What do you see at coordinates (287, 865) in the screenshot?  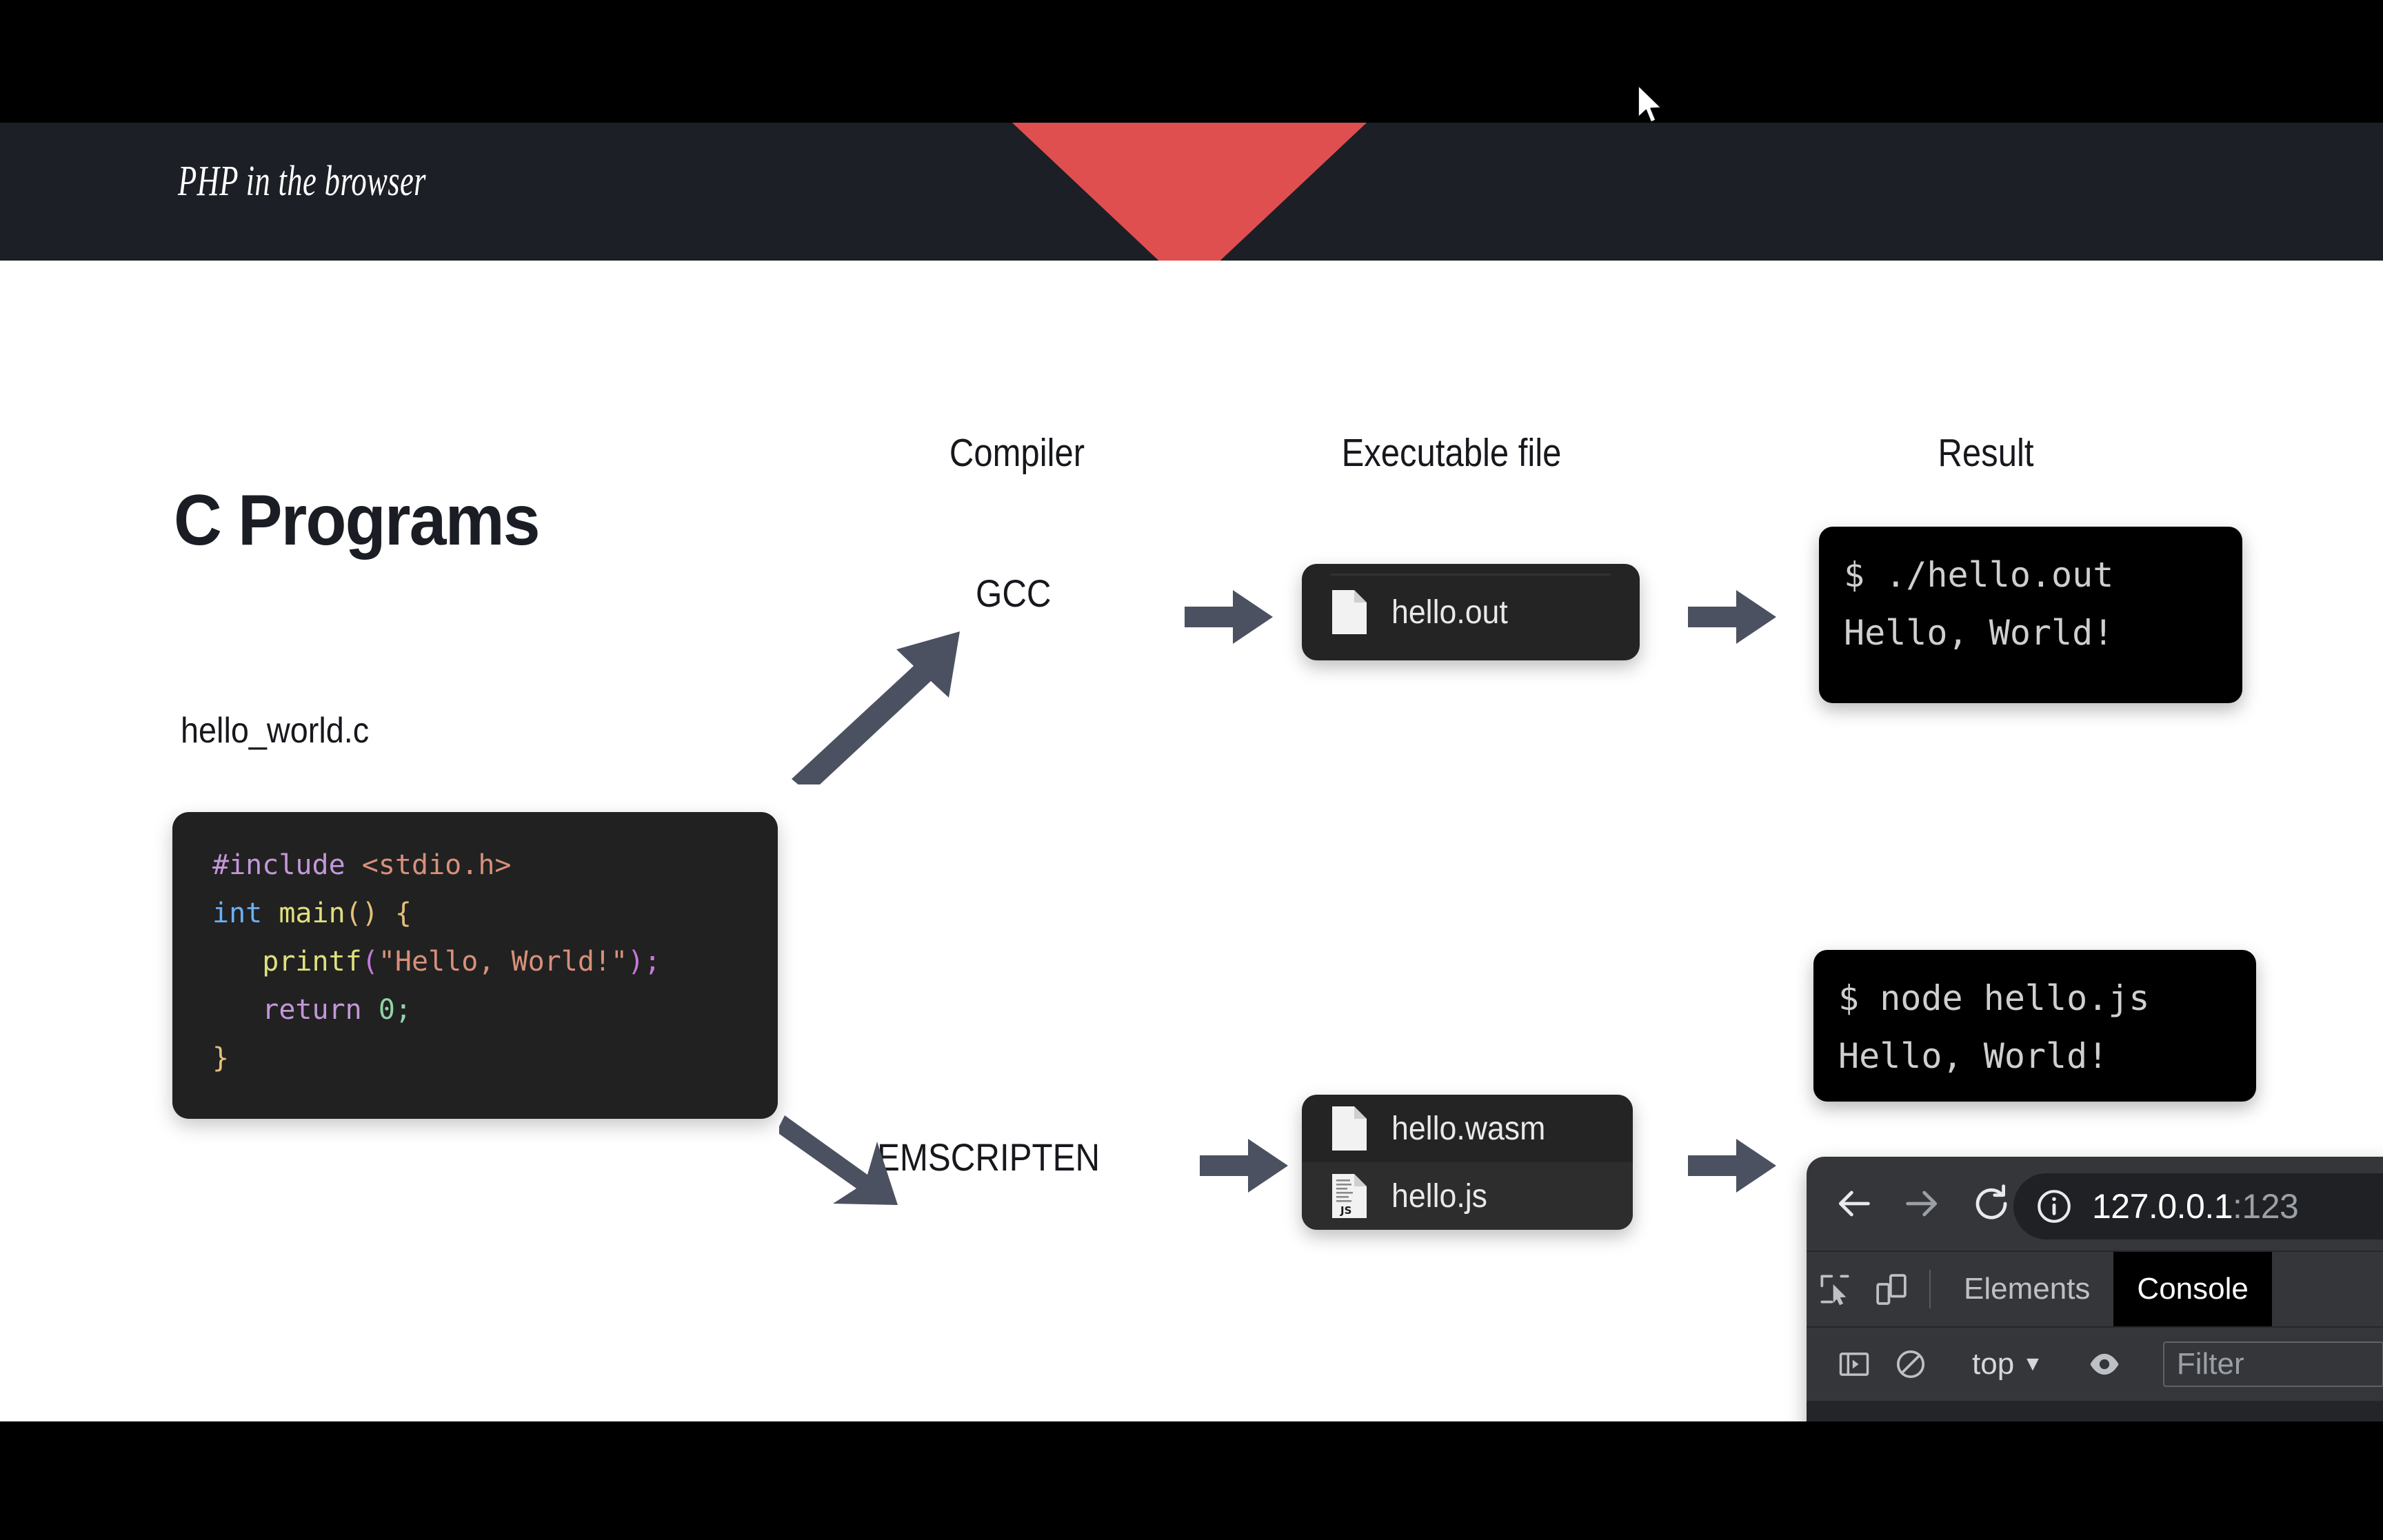 I see `code-token-include: #include` at bounding box center [287, 865].